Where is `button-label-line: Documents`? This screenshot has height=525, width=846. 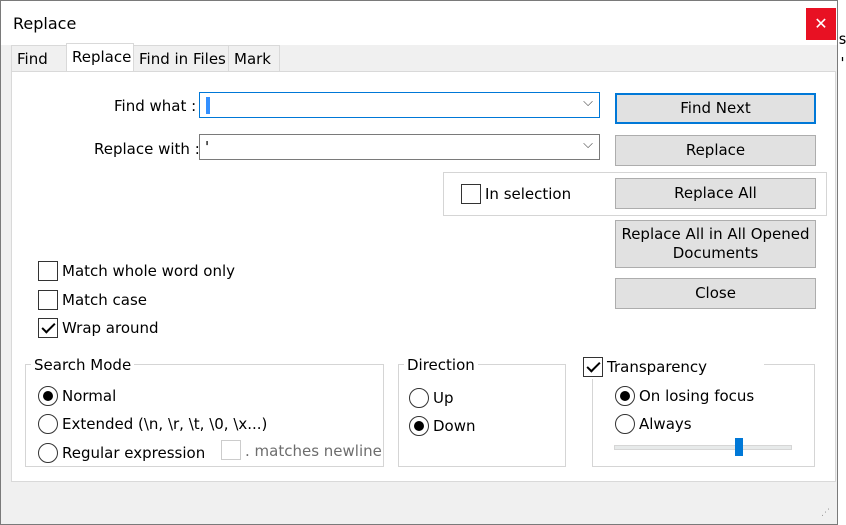 button-label-line: Documents is located at coordinates (715, 253).